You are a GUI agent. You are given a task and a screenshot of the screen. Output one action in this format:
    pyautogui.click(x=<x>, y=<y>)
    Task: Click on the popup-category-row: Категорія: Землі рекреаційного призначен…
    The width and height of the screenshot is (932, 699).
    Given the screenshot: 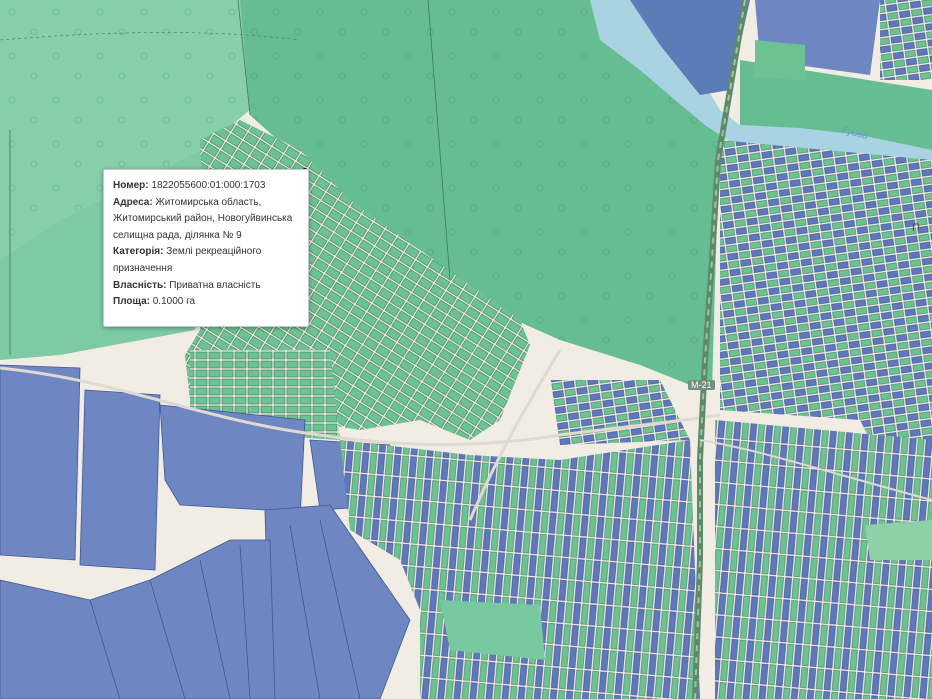 What is the action you would take?
    pyautogui.click(x=206, y=260)
    